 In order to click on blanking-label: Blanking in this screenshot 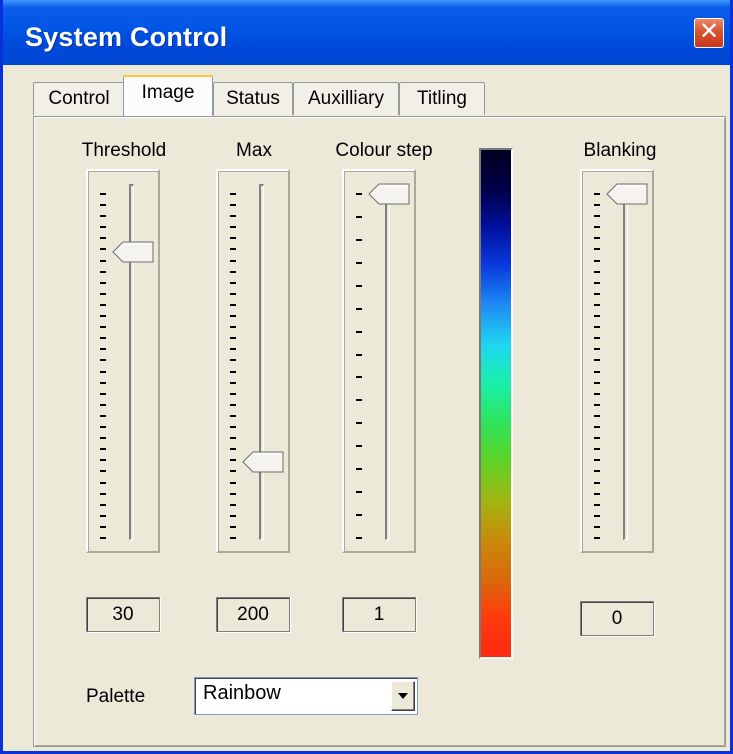, I will do `click(620, 150)`.